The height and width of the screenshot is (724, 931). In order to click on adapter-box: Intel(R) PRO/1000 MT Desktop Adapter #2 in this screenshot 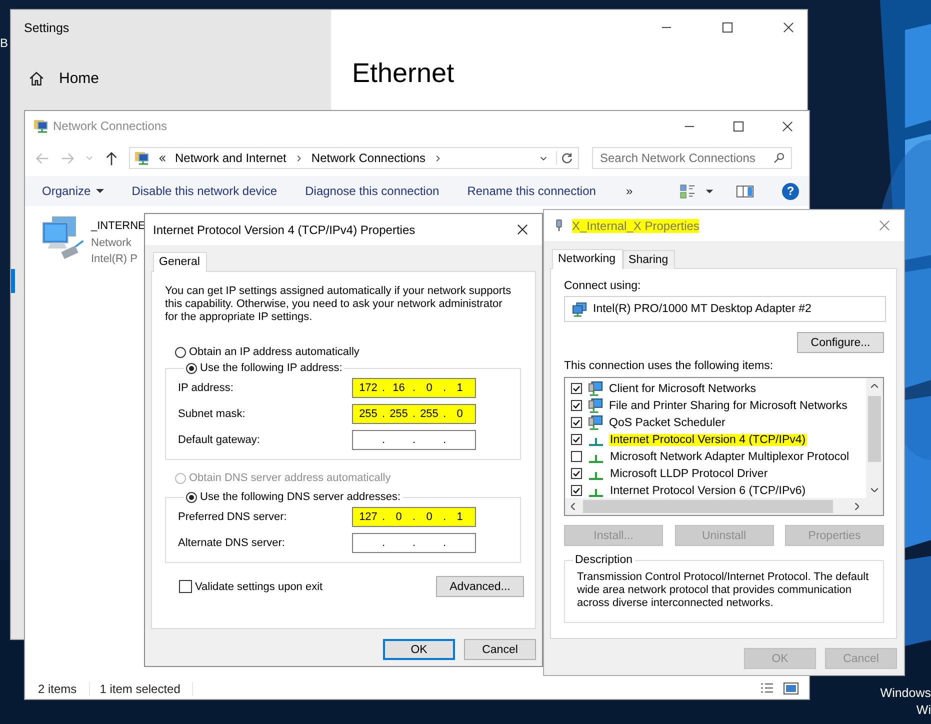, I will do `click(725, 309)`.